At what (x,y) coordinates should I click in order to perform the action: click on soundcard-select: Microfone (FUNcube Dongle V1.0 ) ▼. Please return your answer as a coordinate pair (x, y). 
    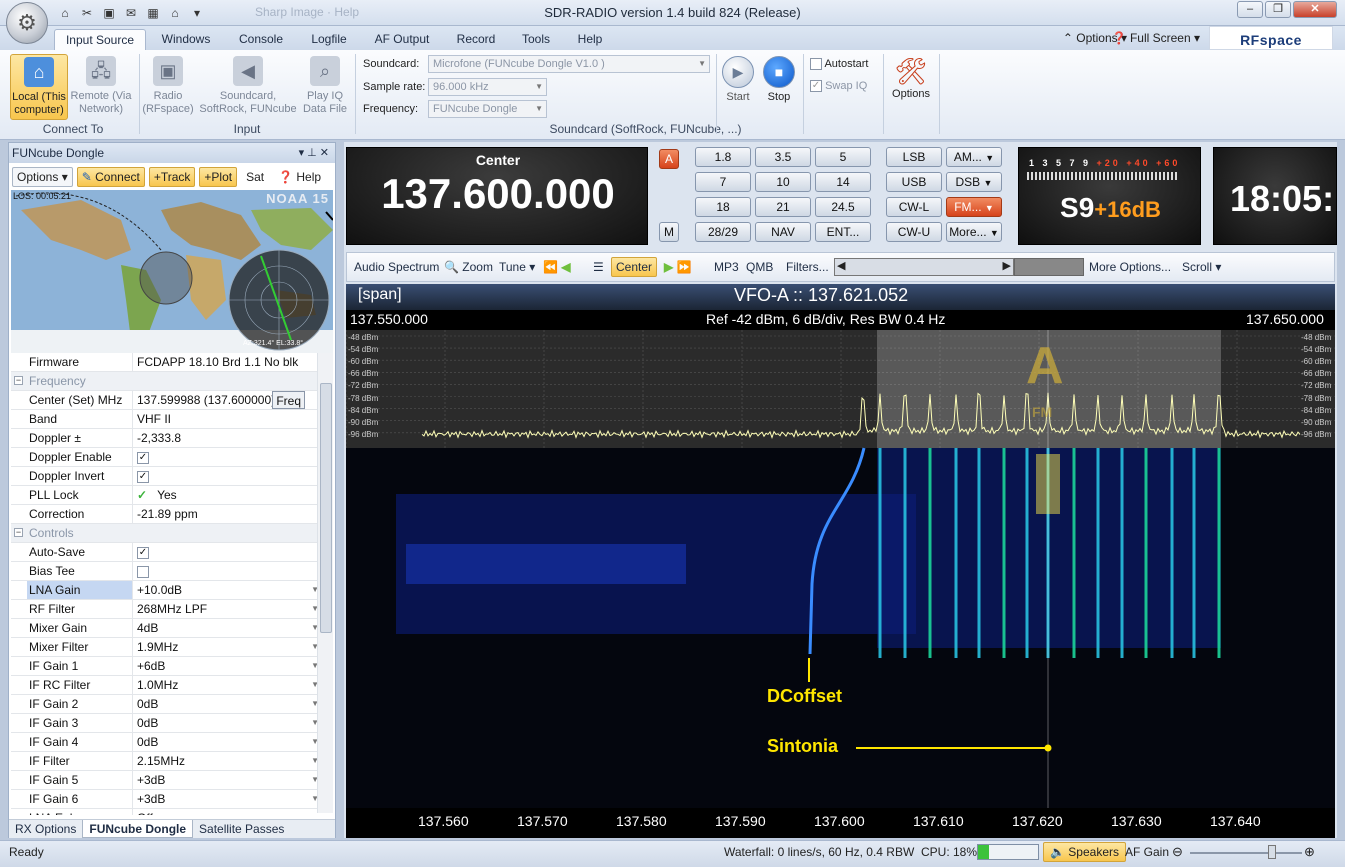
    Looking at the image, I should click on (569, 64).